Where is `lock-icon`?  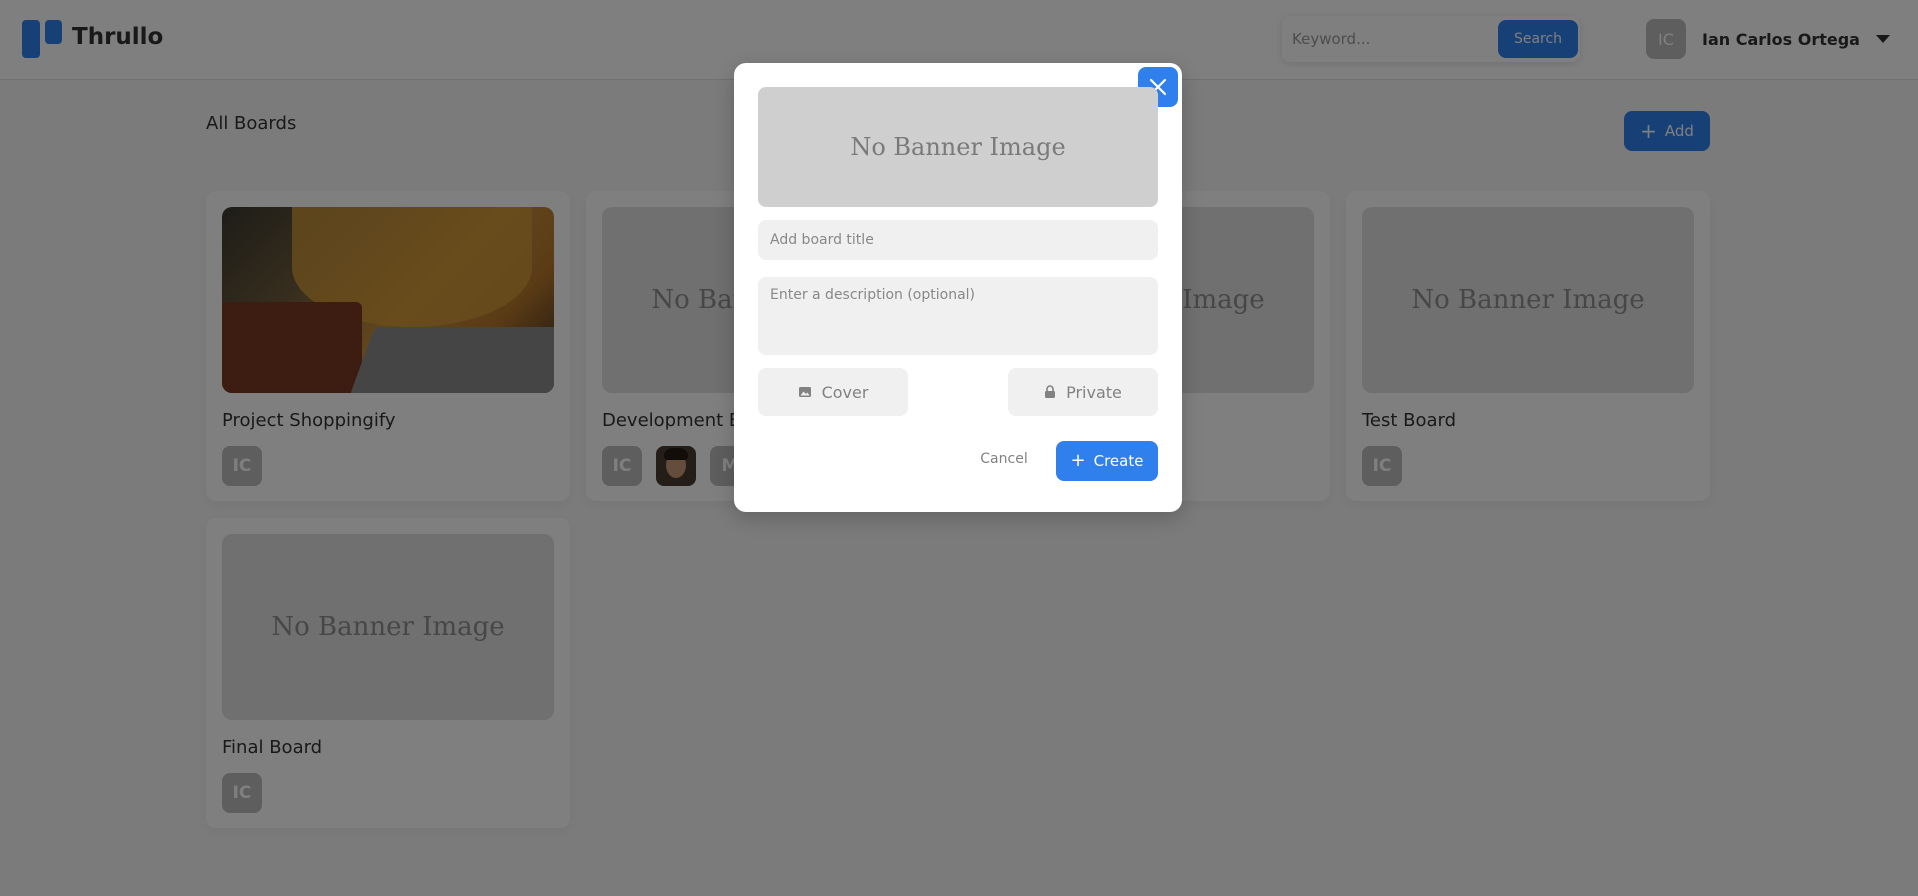 lock-icon is located at coordinates (1050, 392).